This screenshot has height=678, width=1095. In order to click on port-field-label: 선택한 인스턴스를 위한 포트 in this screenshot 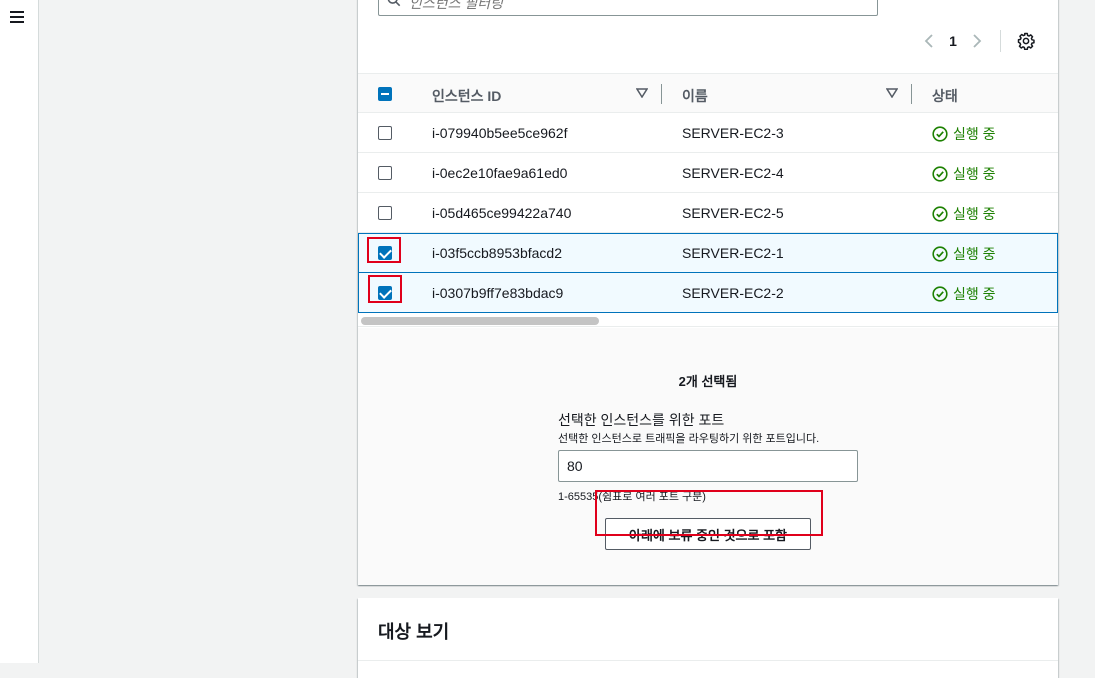, I will do `click(641, 420)`.